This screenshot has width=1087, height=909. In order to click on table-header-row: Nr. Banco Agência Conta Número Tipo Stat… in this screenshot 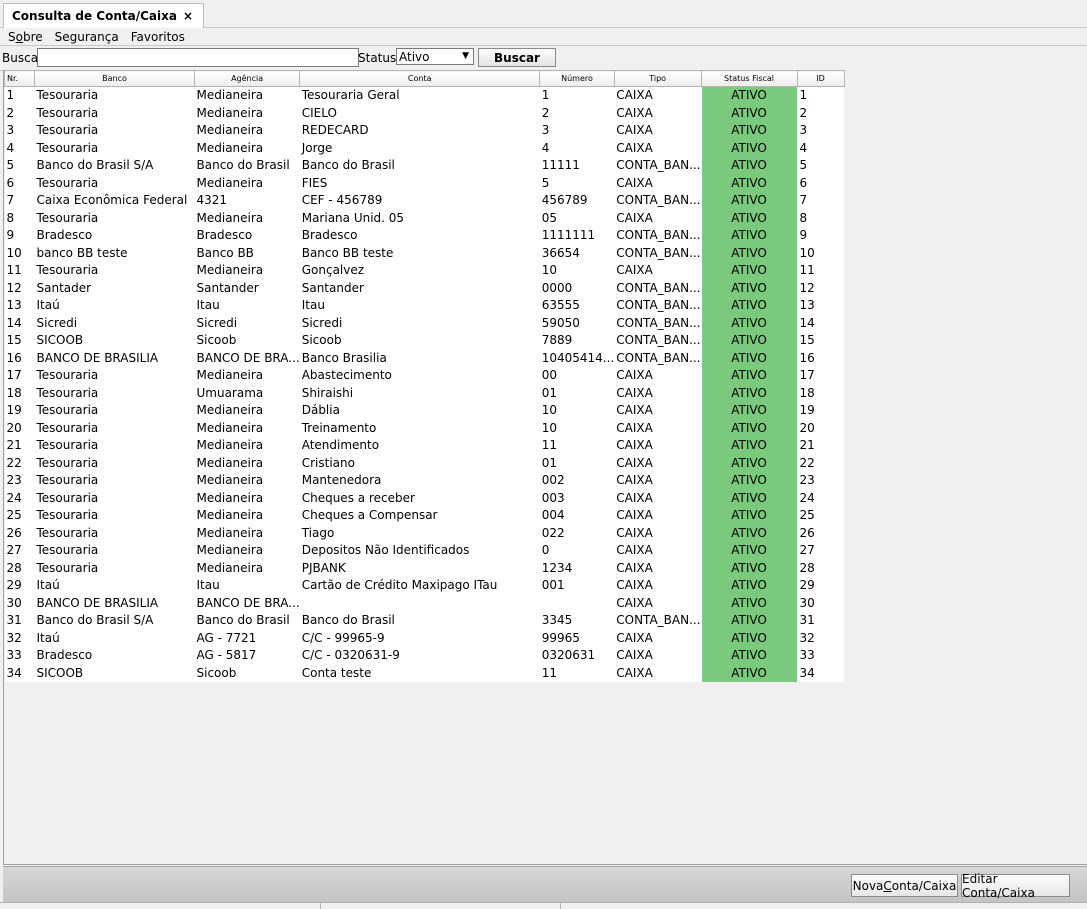, I will do `click(424, 78)`.